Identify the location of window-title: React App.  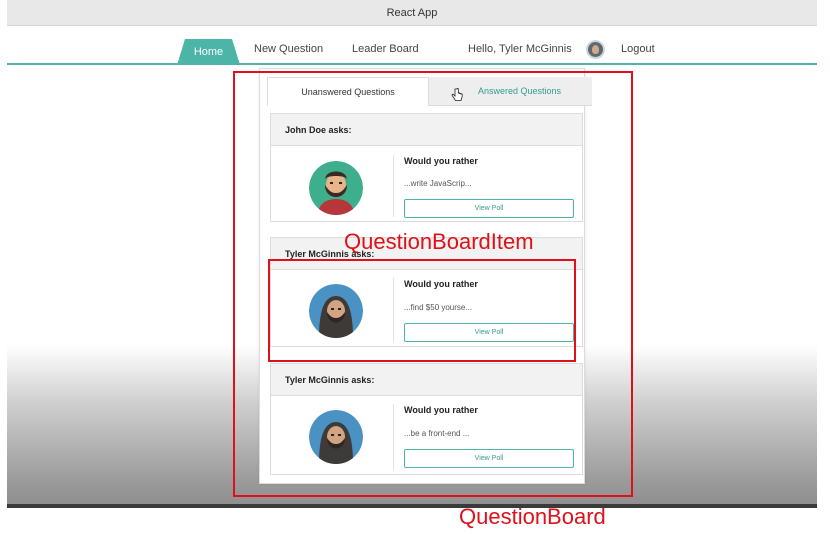
(412, 13).